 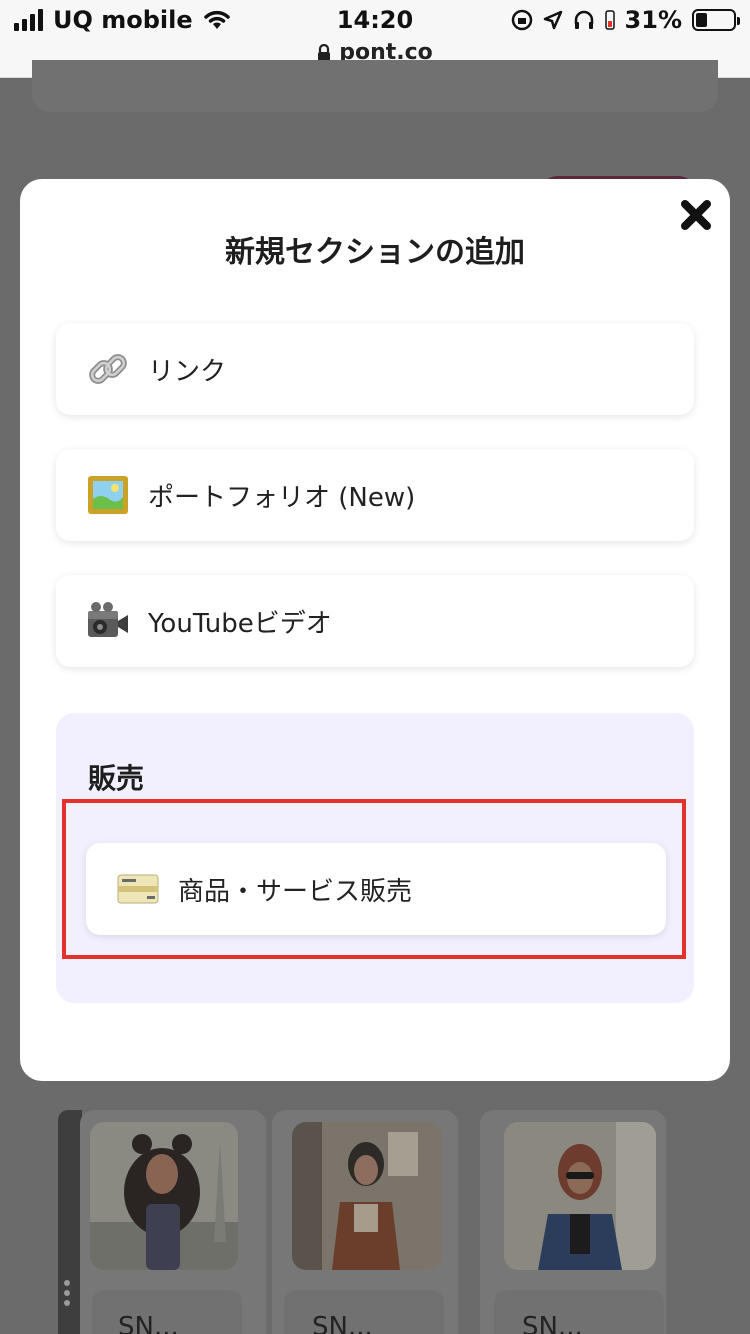 What do you see at coordinates (324, 52) in the screenshot?
I see `lock-icon` at bounding box center [324, 52].